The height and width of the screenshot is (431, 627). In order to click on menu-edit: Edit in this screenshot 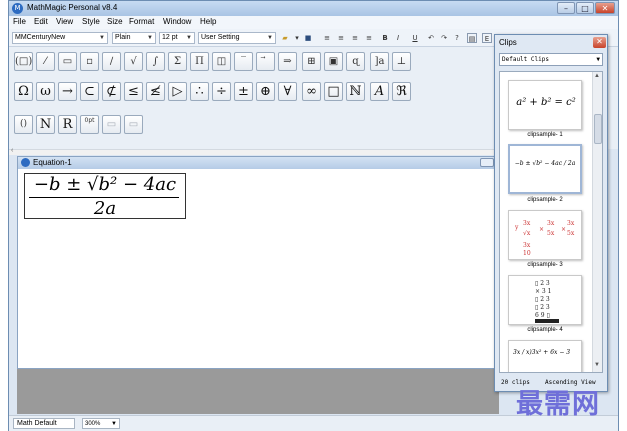, I will do `click(41, 21)`.